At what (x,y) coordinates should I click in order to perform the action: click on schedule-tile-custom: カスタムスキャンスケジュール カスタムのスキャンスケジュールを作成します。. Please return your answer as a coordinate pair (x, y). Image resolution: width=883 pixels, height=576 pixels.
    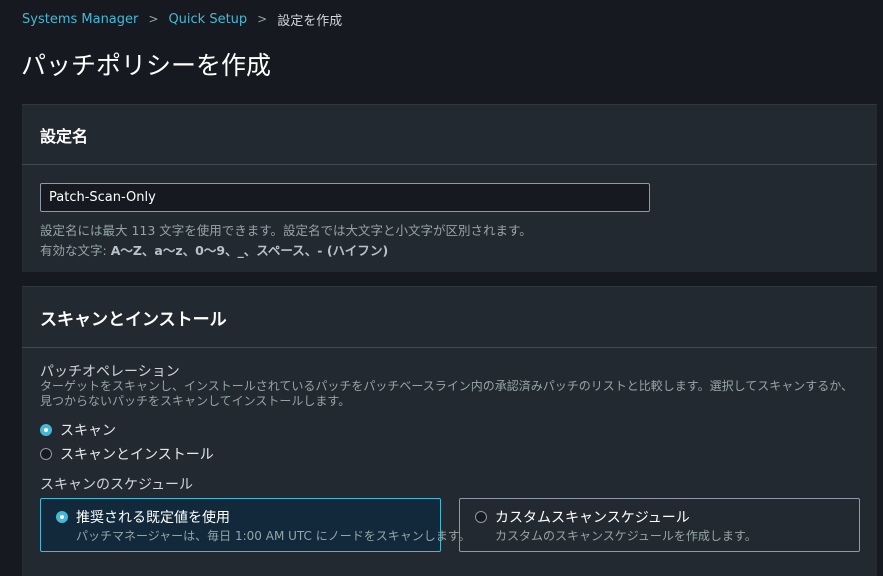
    Looking at the image, I should click on (659, 525).